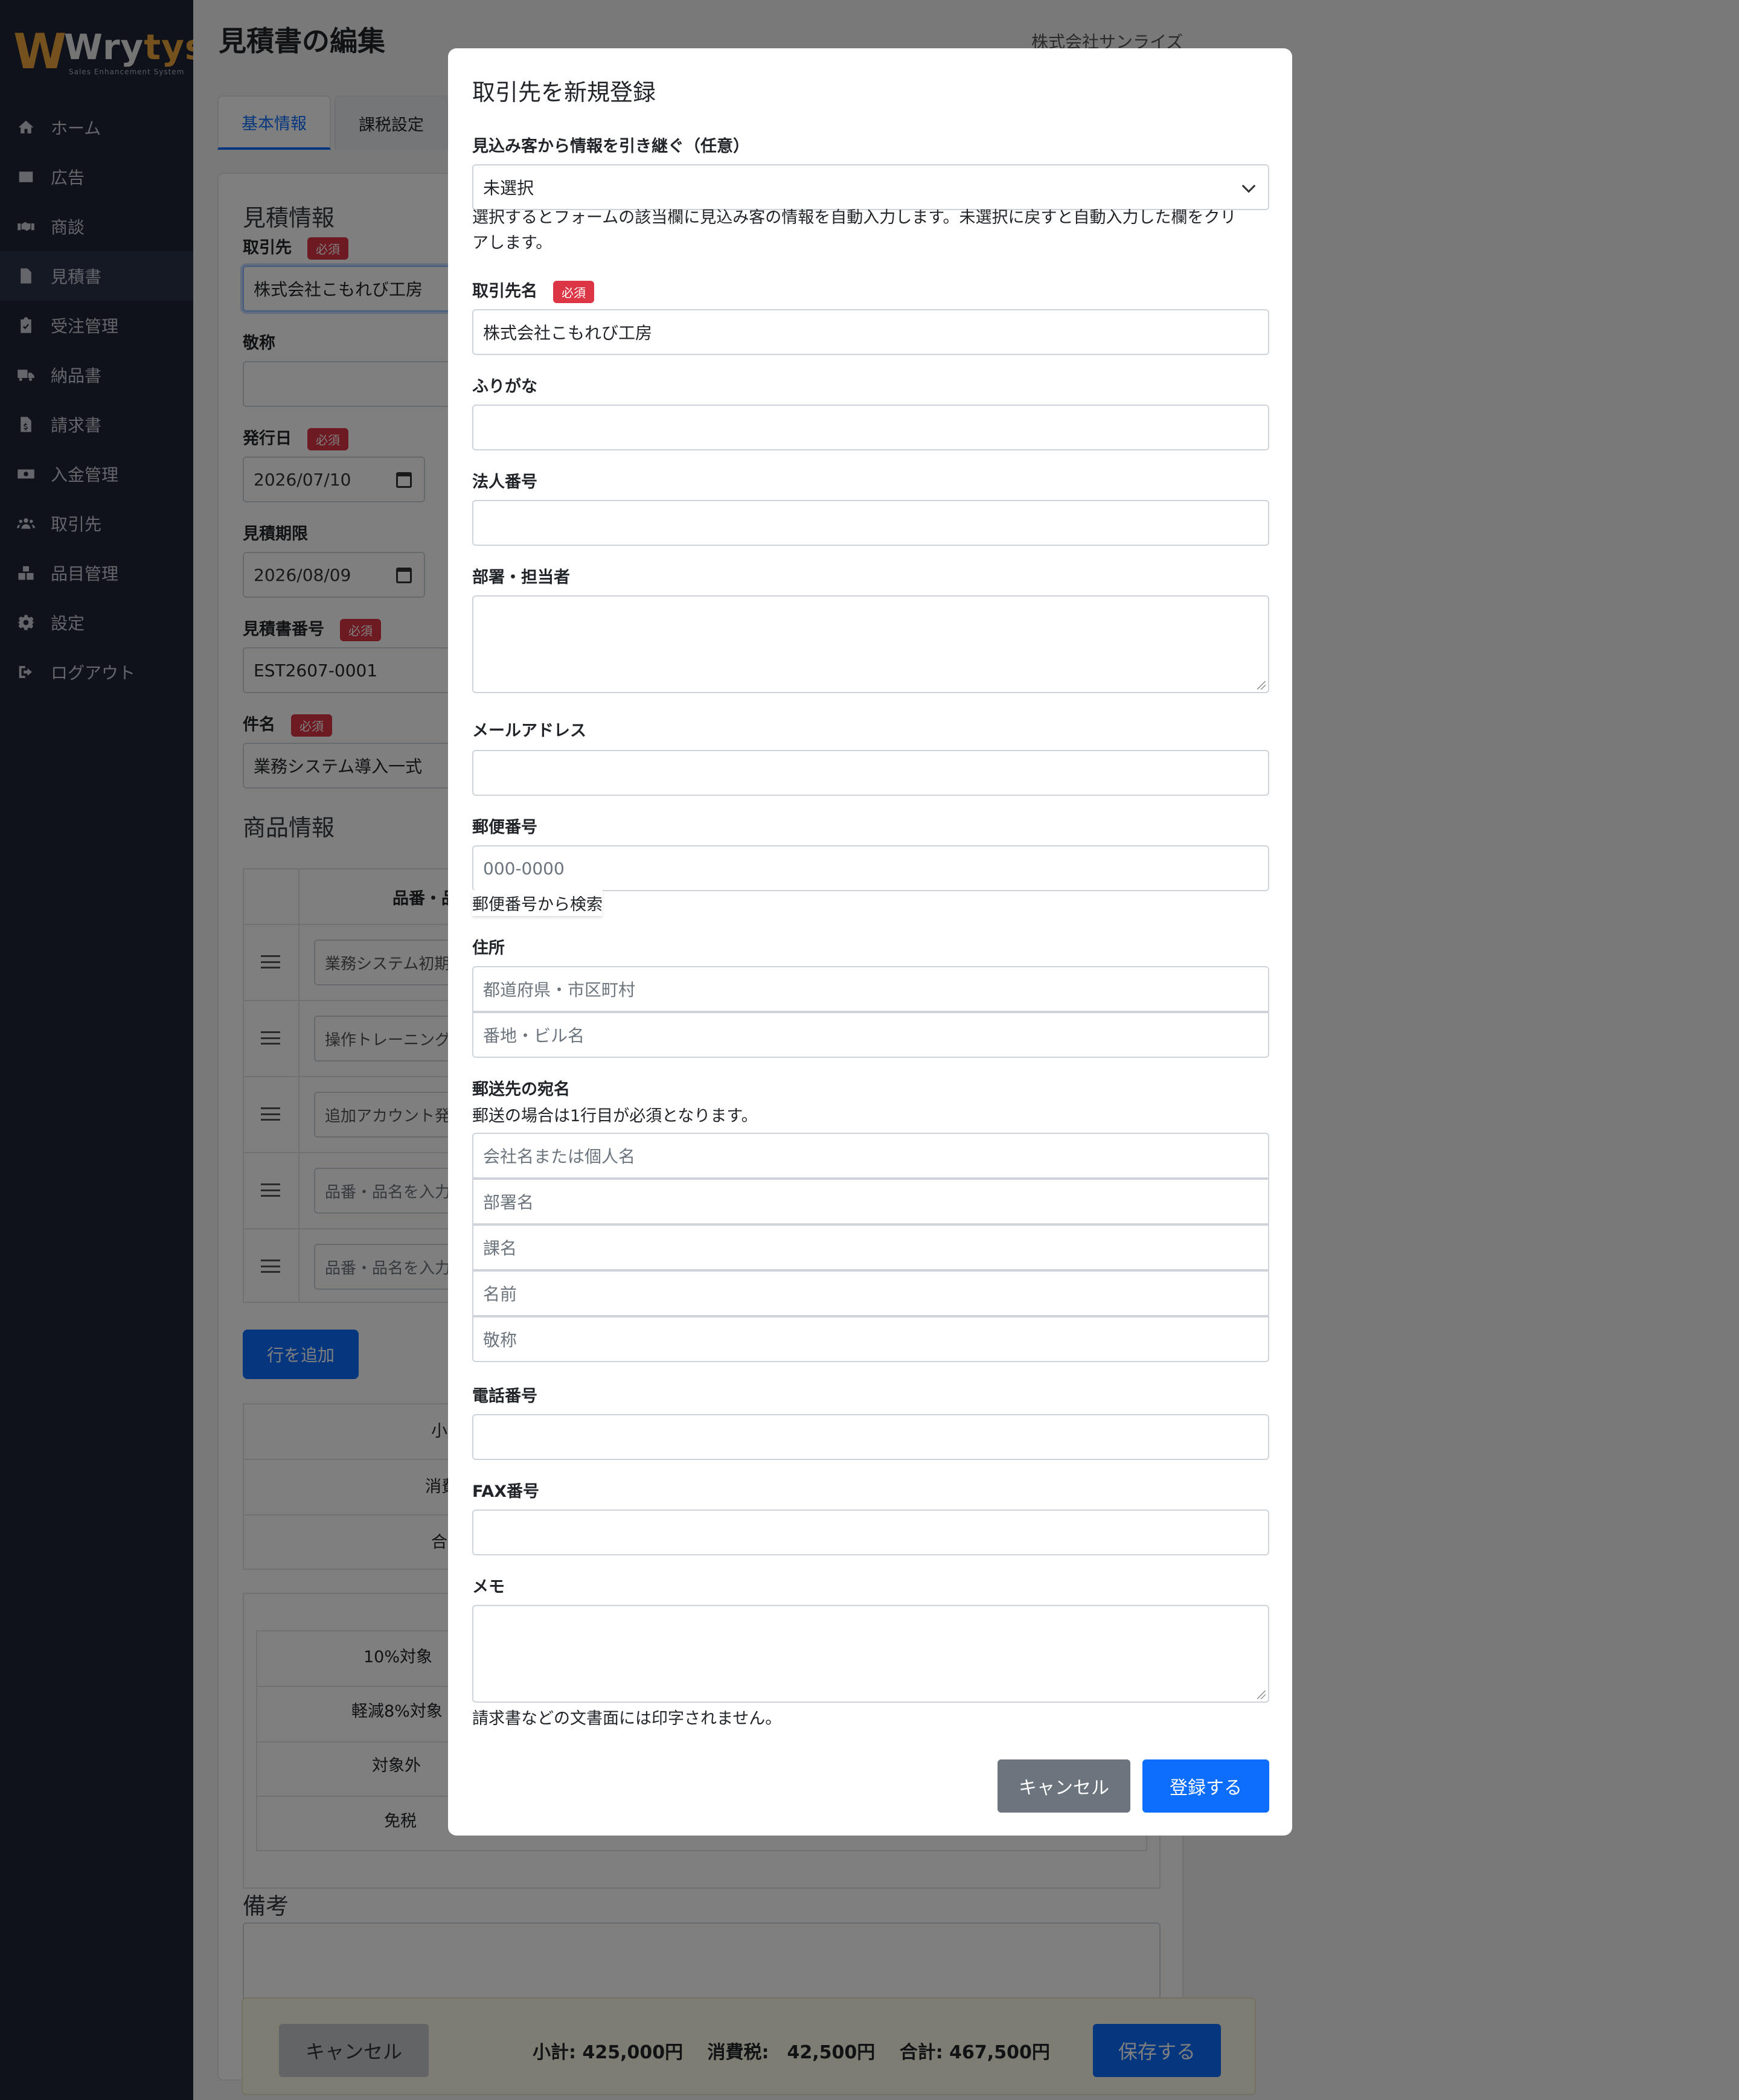 This screenshot has height=2100, width=1739. I want to click on mailing-name-label: 郵送先の宛名, so click(521, 1089).